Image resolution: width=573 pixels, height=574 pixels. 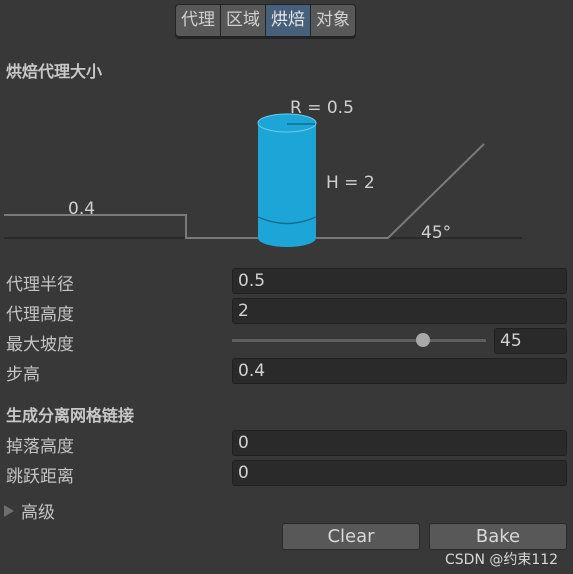 What do you see at coordinates (399, 281) in the screenshot?
I see `agent-radius-input: 0.5` at bounding box center [399, 281].